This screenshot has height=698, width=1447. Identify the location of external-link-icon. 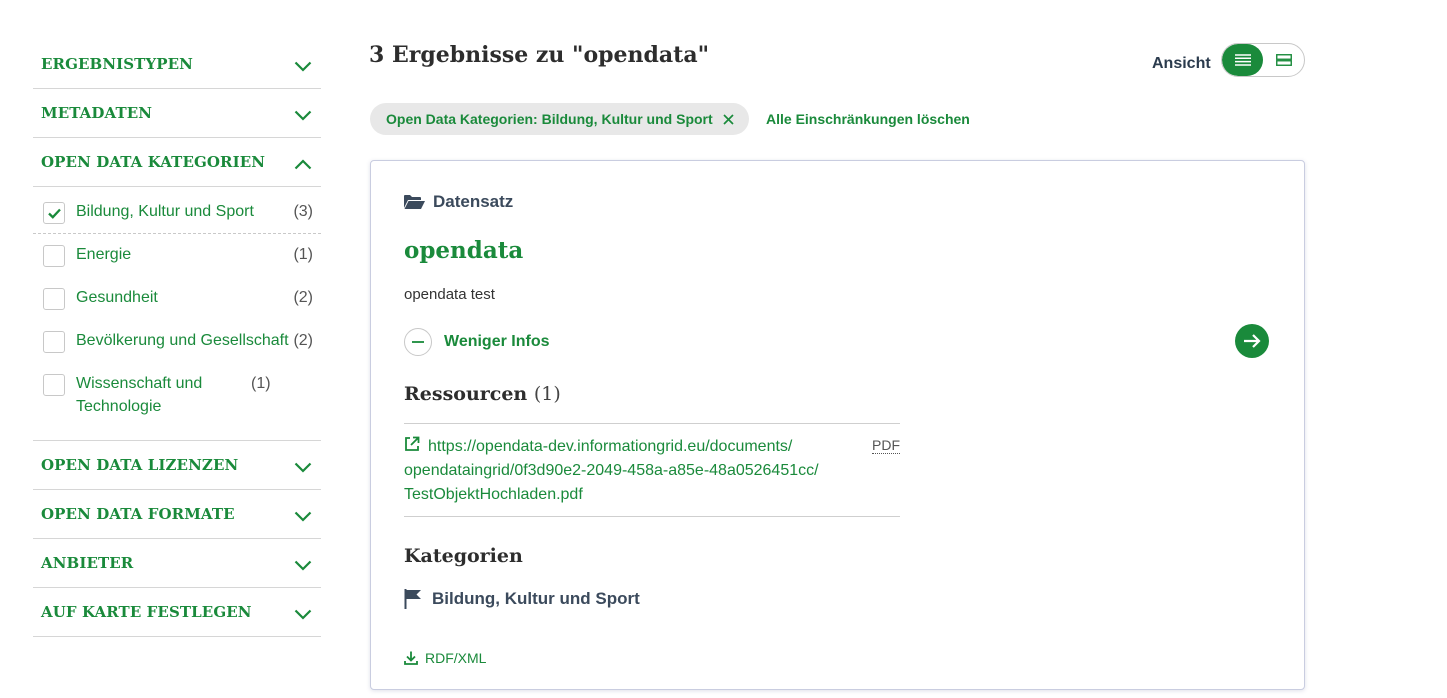
(412, 443).